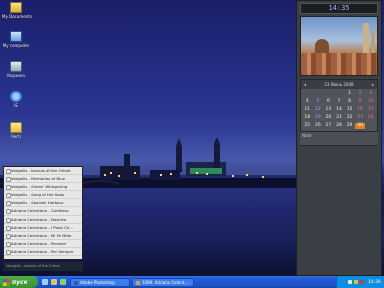 The height and width of the screenshot is (288, 384). Describe the element at coordinates (360, 126) in the screenshot. I see `calendar-day-today: 30` at that location.